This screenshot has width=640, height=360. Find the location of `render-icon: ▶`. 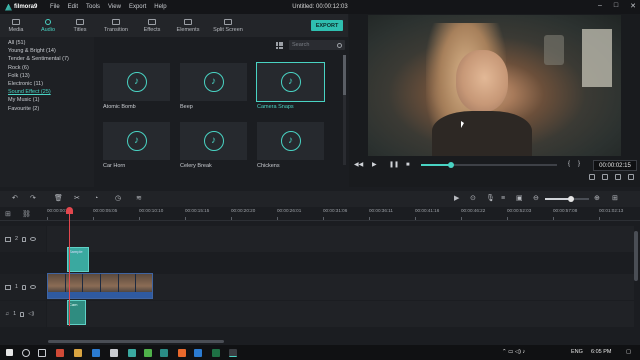

render-icon: ▶ is located at coordinates (456, 198).